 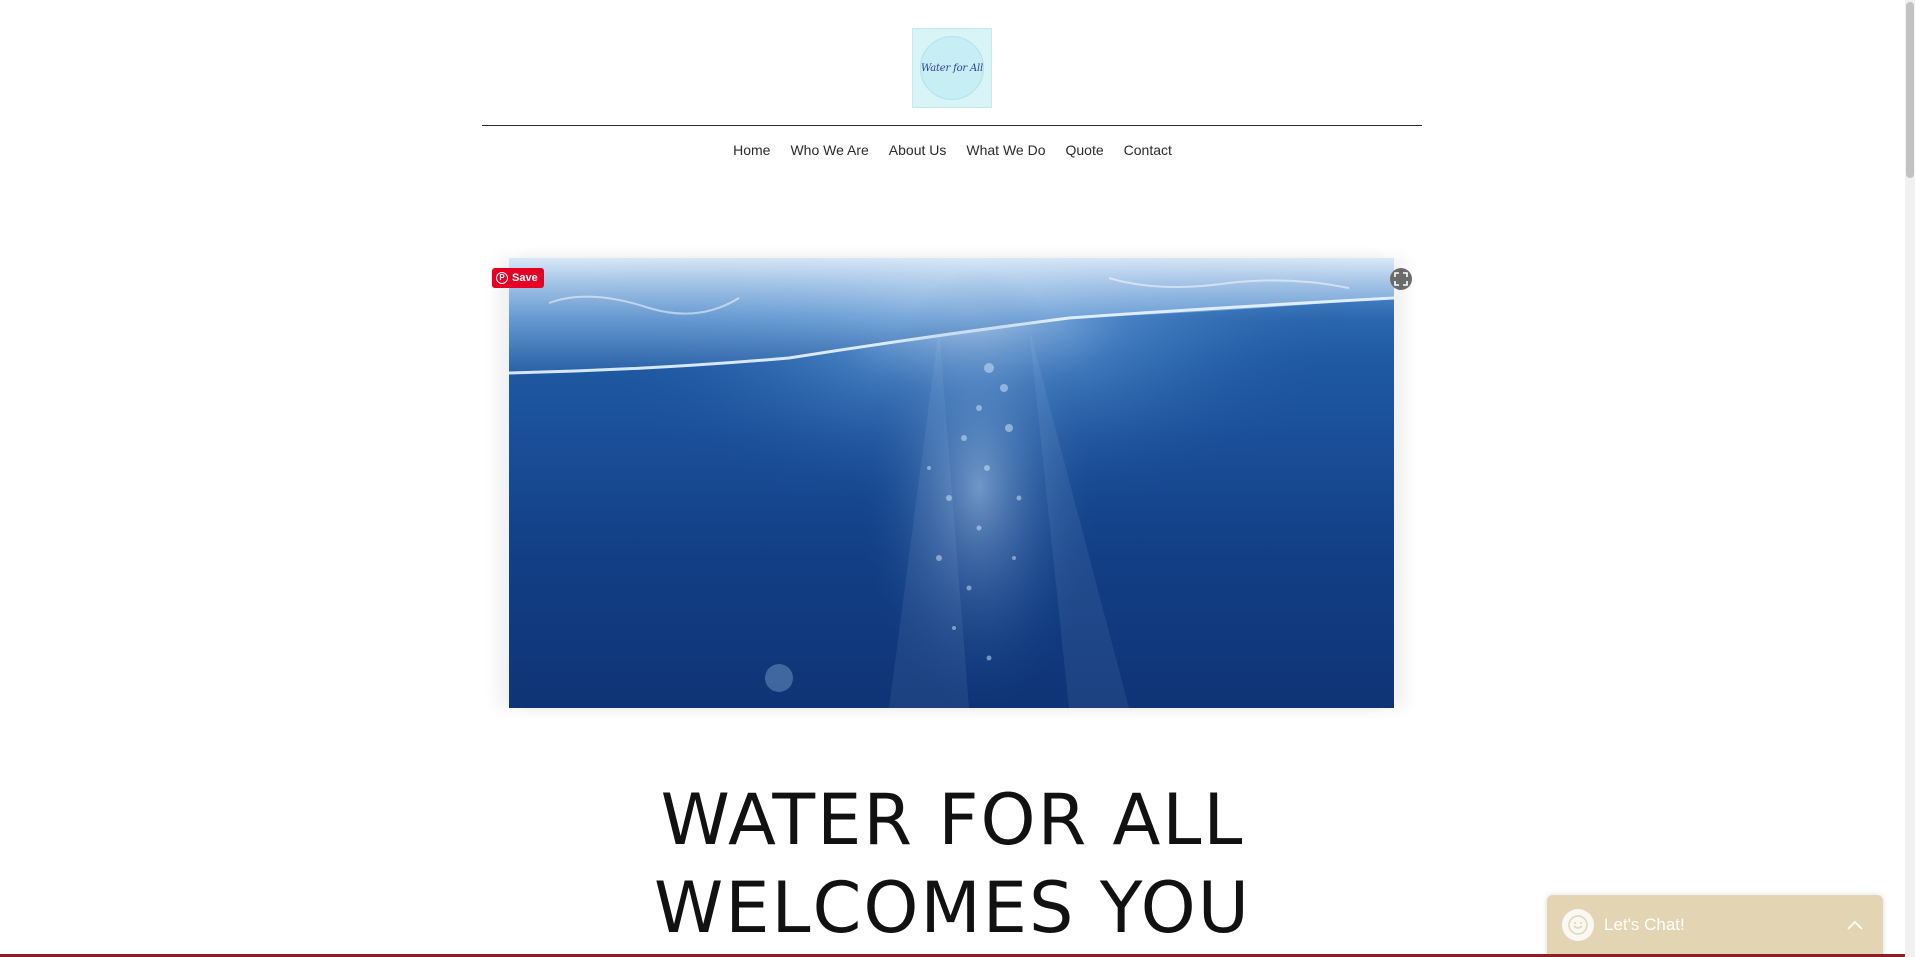 I want to click on chat-widget: Let's Chat!, so click(x=1715, y=926).